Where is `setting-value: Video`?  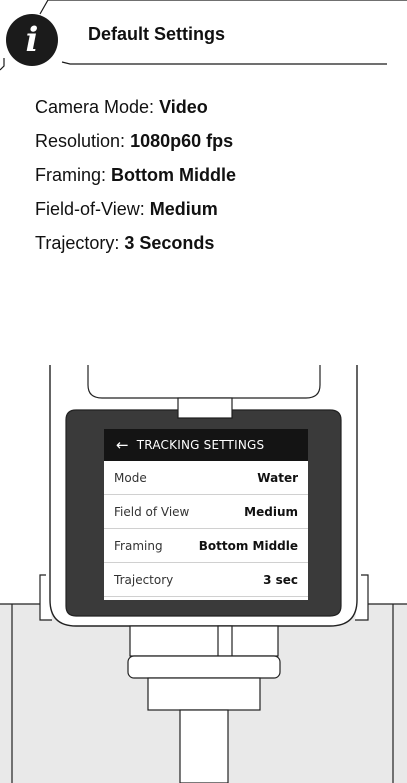 setting-value: Video is located at coordinates (183, 107).